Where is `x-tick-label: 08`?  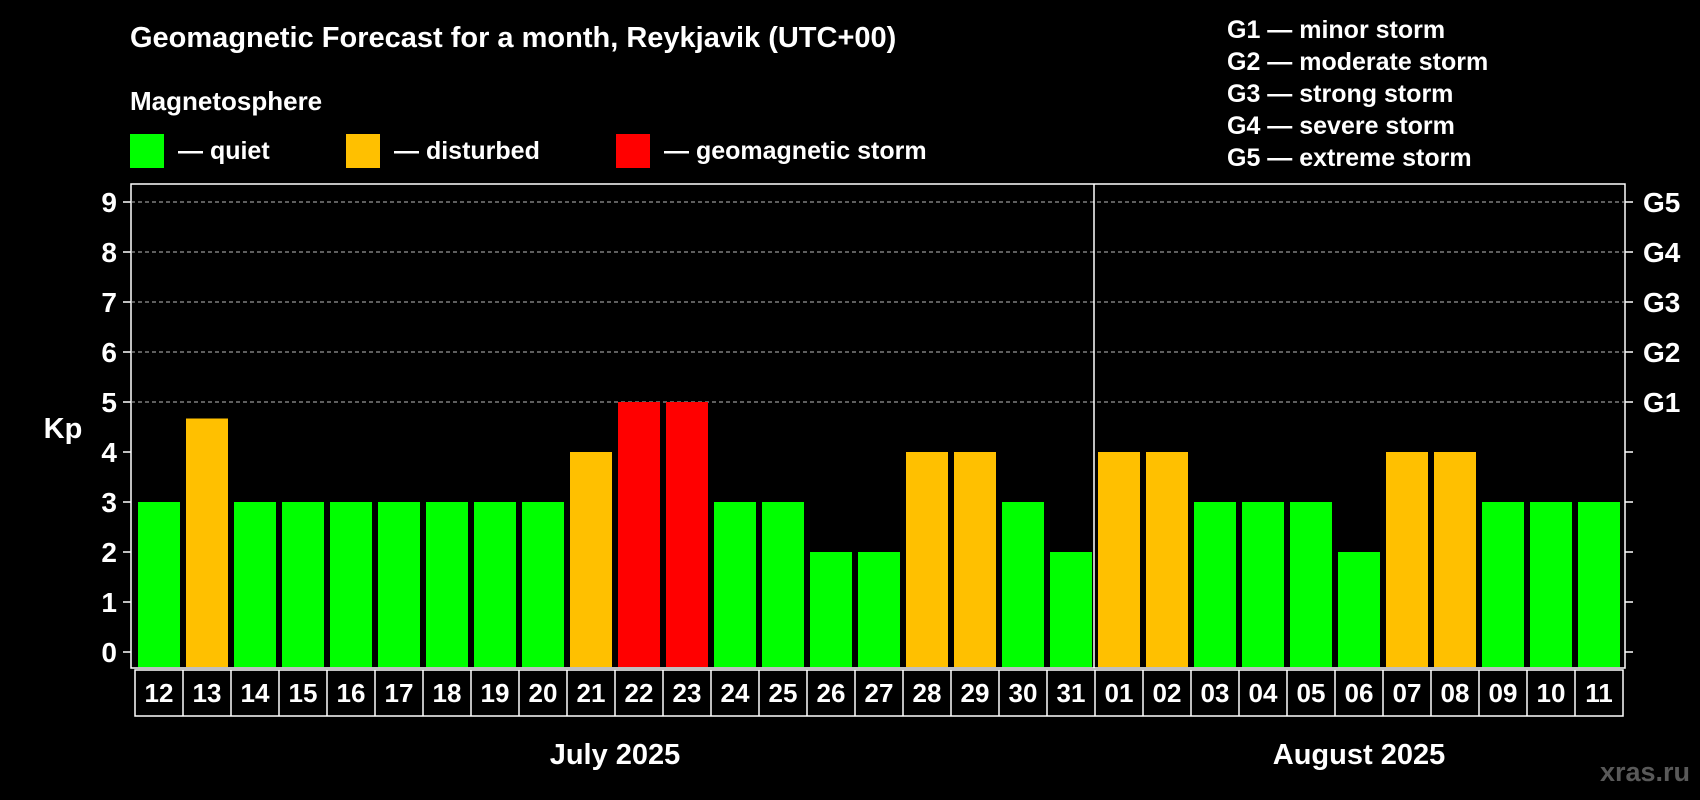
x-tick-label: 08 is located at coordinates (1455, 693).